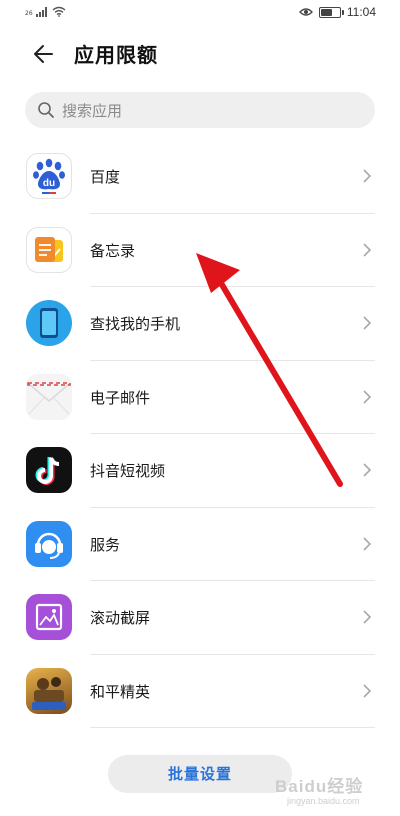 The image size is (400, 816). What do you see at coordinates (200, 53) in the screenshot?
I see `app-header: 应用限额` at bounding box center [200, 53].